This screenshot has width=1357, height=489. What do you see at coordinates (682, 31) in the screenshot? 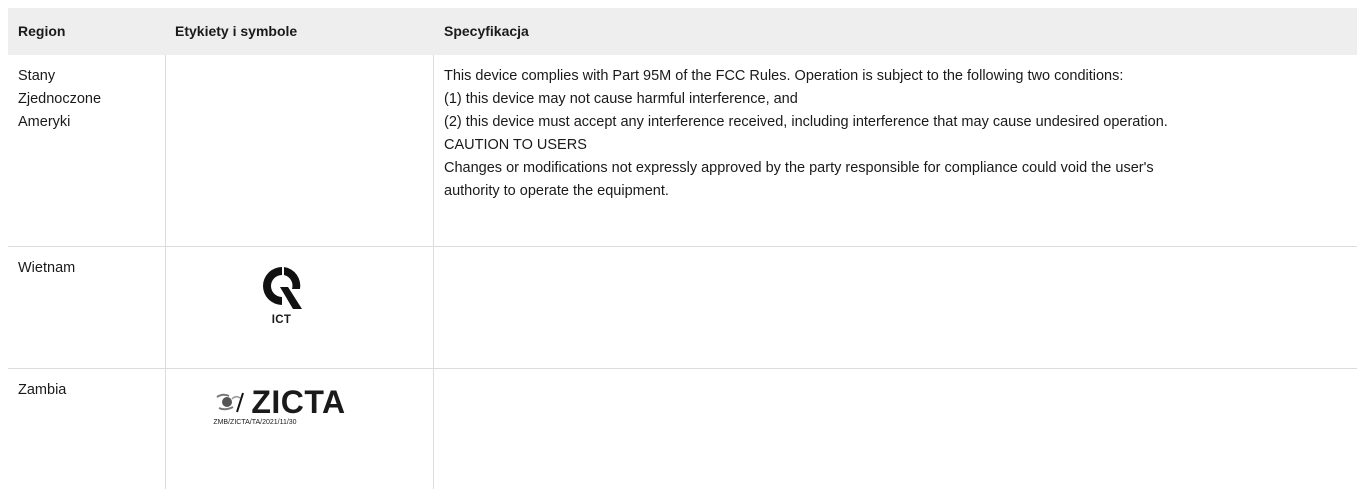
I see `table-header-row: Region Etykiety i symbole Specyfikacja` at bounding box center [682, 31].